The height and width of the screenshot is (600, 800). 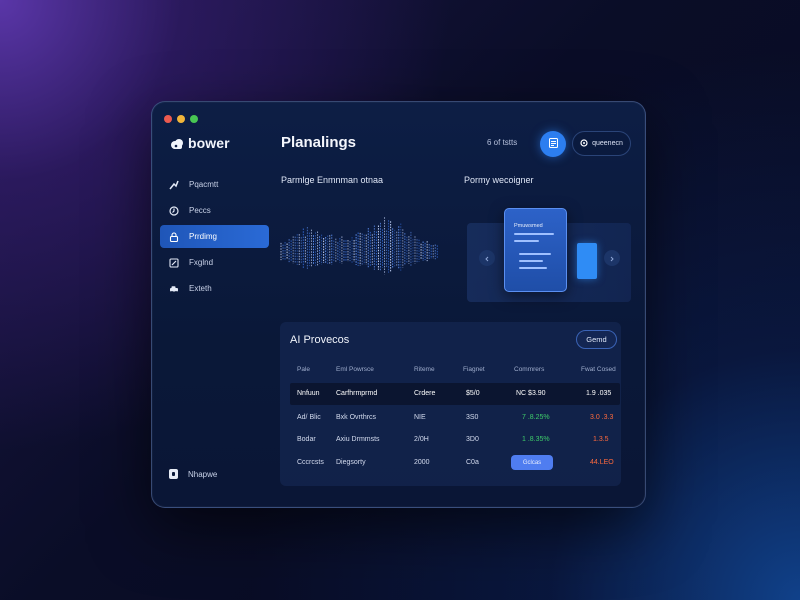 What do you see at coordinates (536, 439) in the screenshot?
I see `table-cell-change: 1 .8.35%` at bounding box center [536, 439].